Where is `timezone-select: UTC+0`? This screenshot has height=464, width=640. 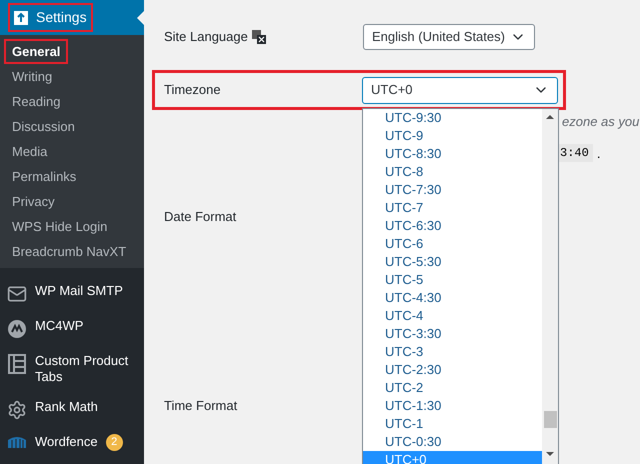
timezone-select: UTC+0 is located at coordinates (460, 90).